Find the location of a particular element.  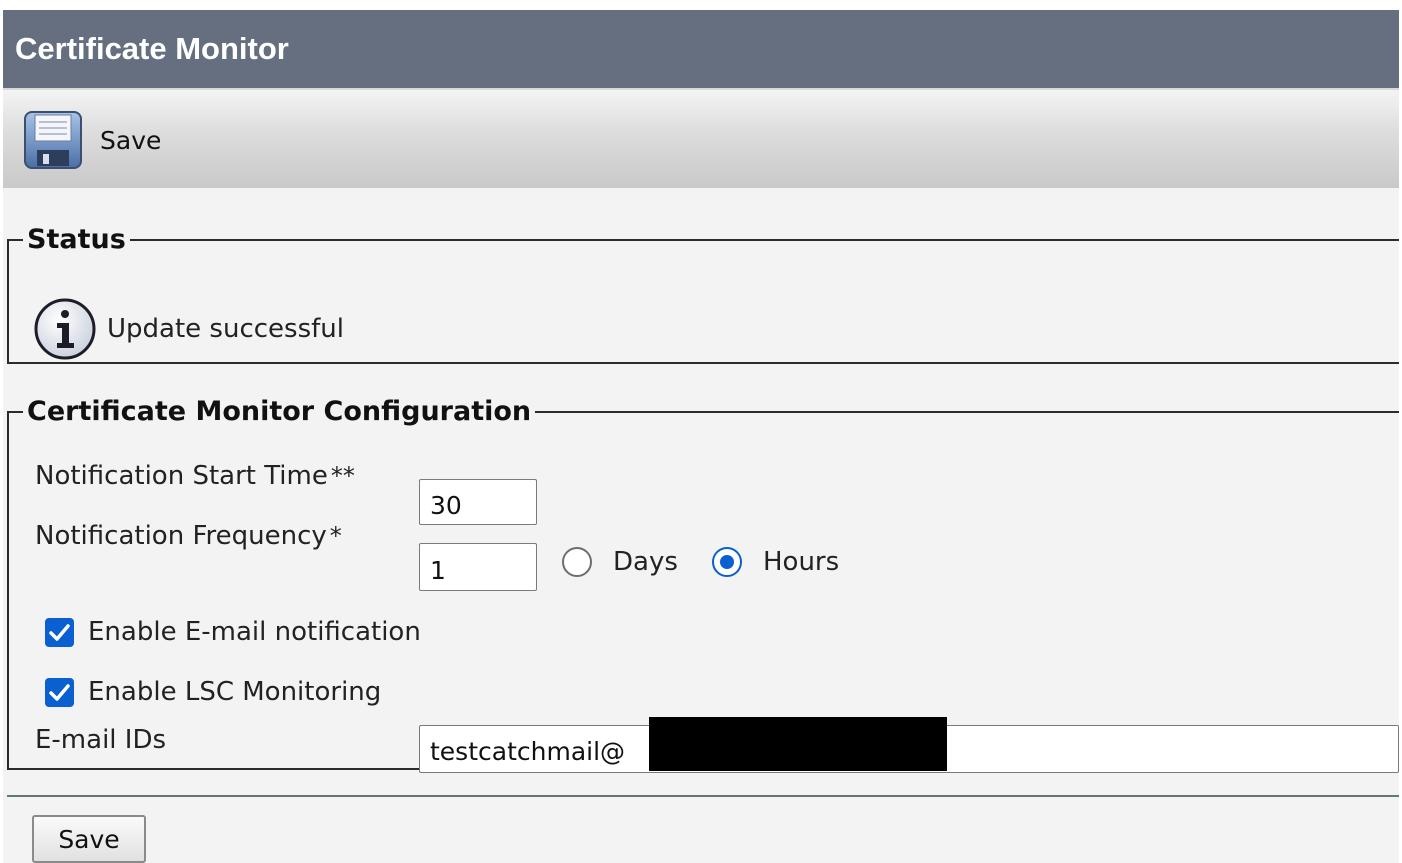

days-radio is located at coordinates (577, 562).